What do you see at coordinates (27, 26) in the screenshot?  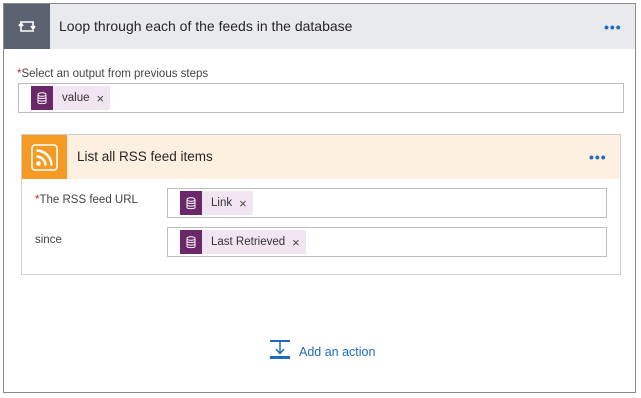 I see `loop-icon` at bounding box center [27, 26].